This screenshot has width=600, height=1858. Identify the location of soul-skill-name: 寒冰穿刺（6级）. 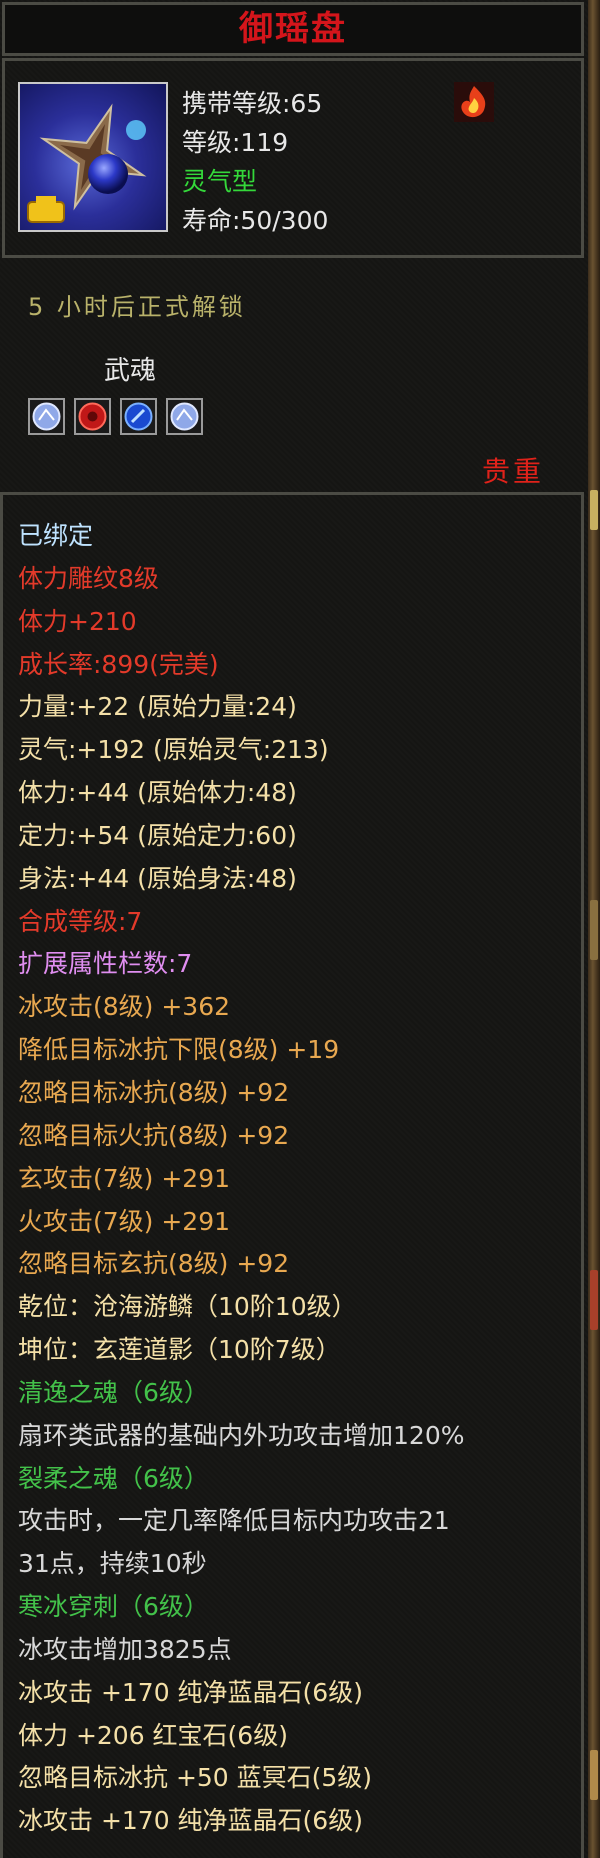
(113, 1607).